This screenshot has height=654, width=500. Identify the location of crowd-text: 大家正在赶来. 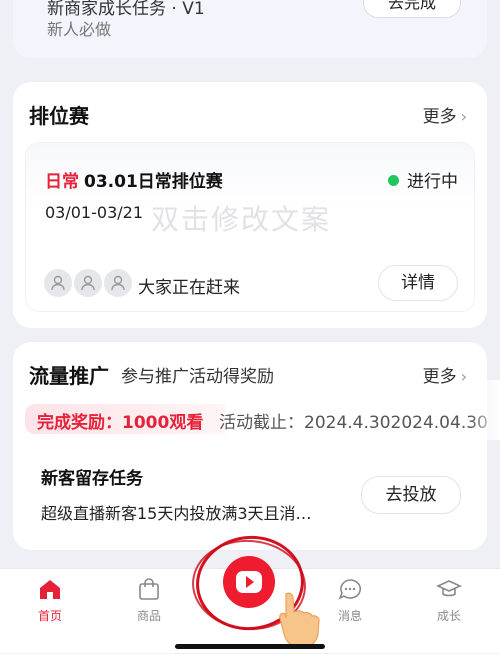
(189, 288).